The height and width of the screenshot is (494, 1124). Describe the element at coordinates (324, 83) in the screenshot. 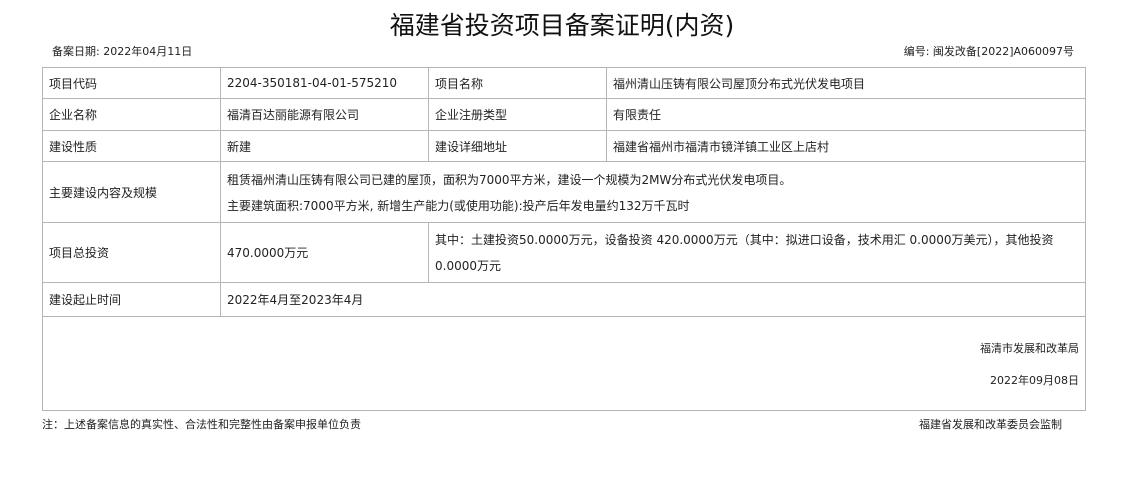

I see `project-code-value: 2204-350181-04-01-575210` at that location.